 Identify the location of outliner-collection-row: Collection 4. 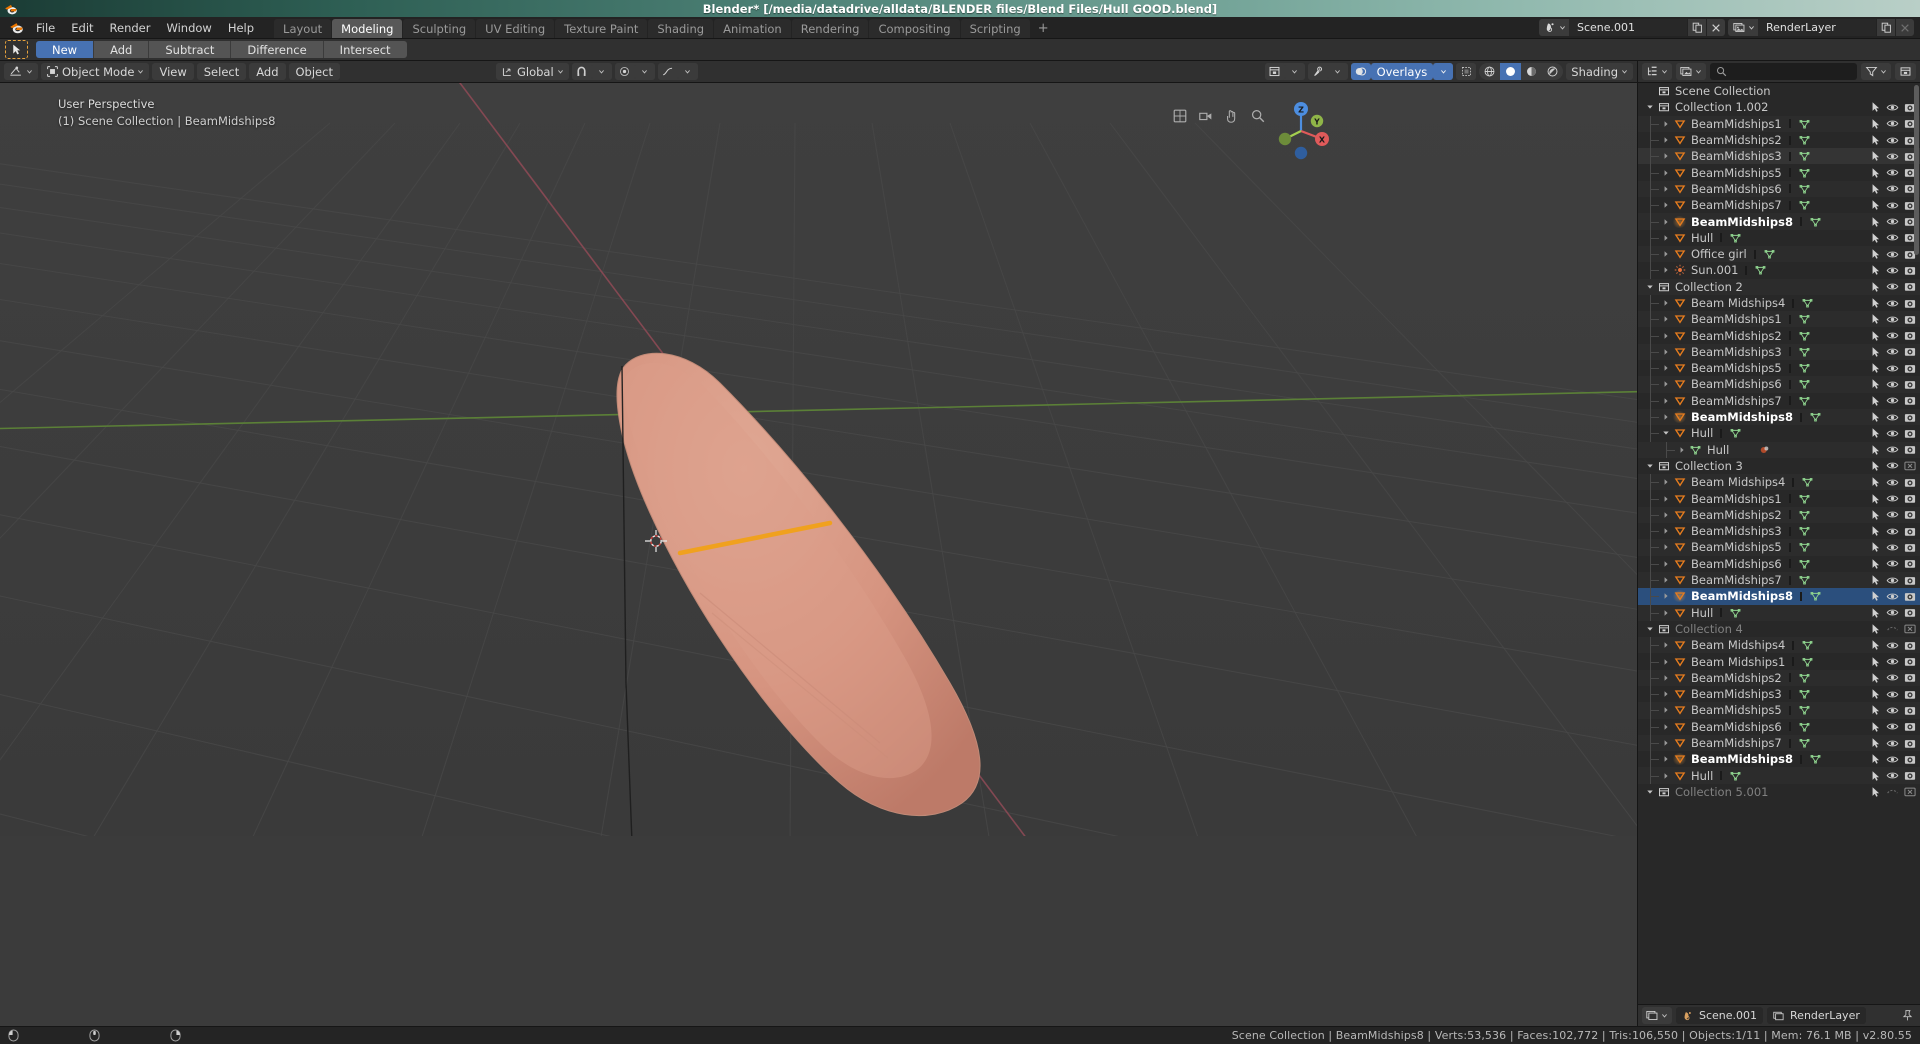
(1779, 629).